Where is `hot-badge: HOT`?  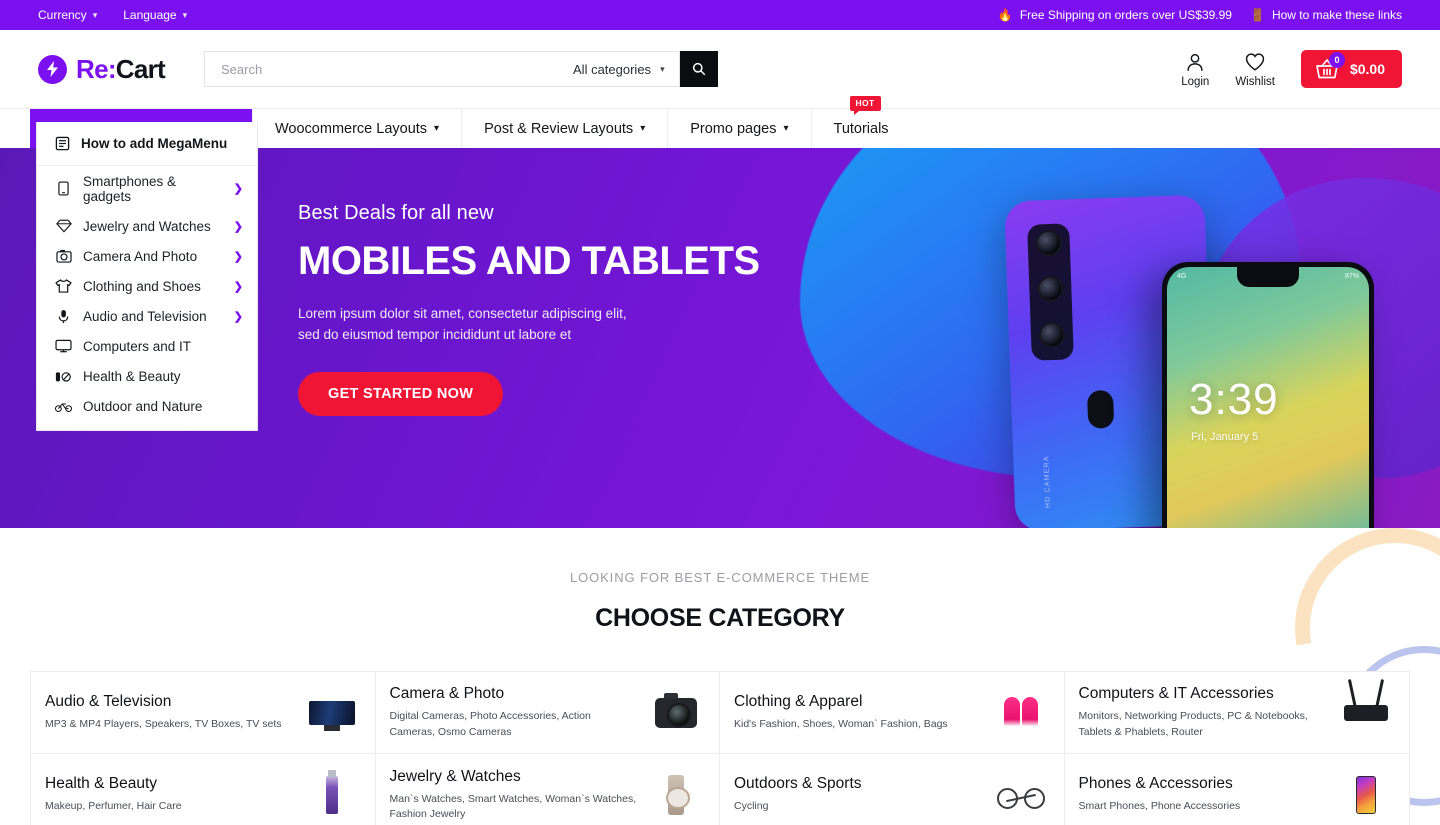
hot-badge: HOT is located at coordinates (865, 105).